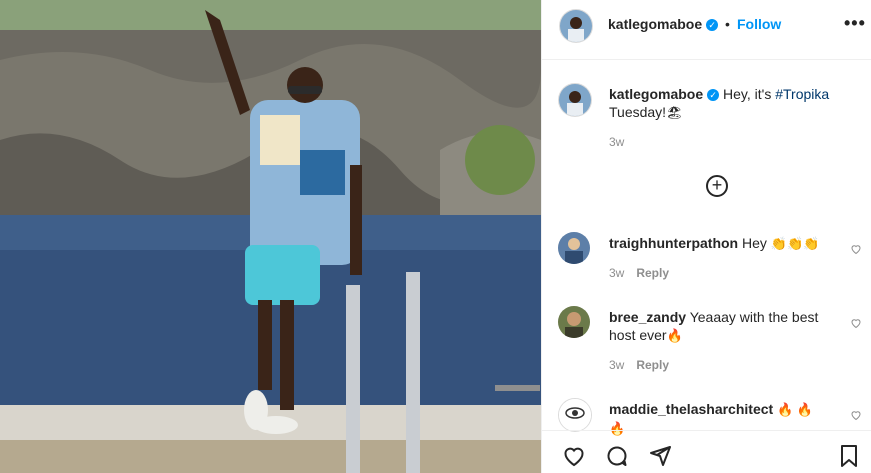 The image size is (871, 473). Describe the element at coordinates (656, 94) in the screenshot. I see `caption-username: katlegomaboe` at that location.